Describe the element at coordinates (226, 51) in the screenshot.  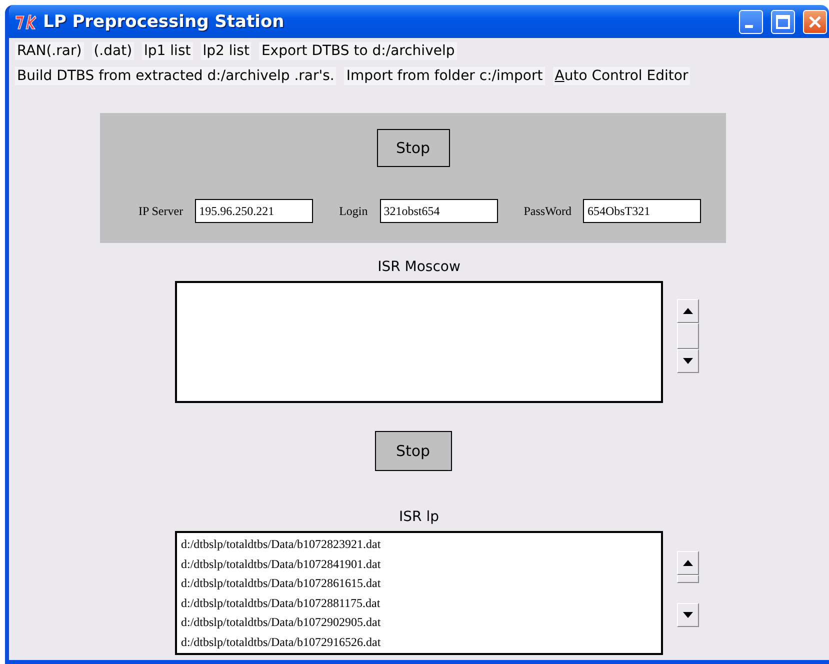
I see `menu-item: lp2 list` at that location.